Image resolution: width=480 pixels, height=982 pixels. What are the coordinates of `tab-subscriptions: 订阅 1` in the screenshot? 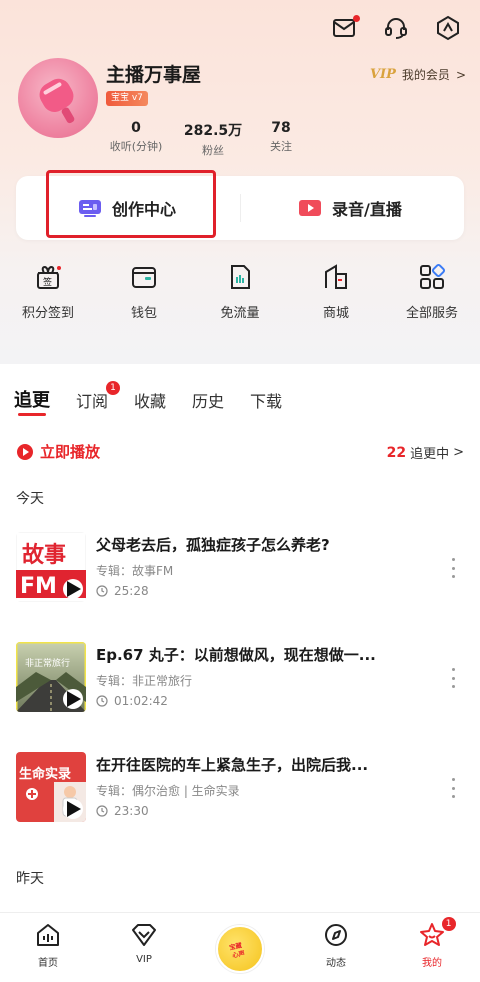 It's located at (98, 396).